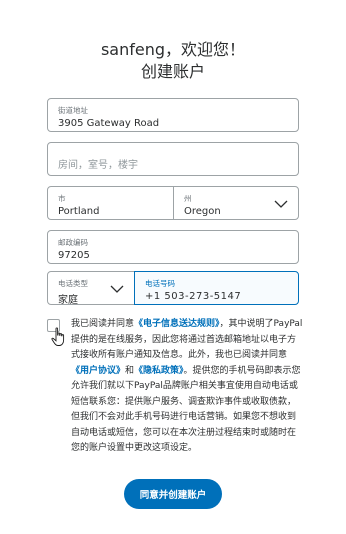 This screenshot has width=346, height=534. I want to click on agree-create-account-button: 同意并创建账户, so click(173, 494).